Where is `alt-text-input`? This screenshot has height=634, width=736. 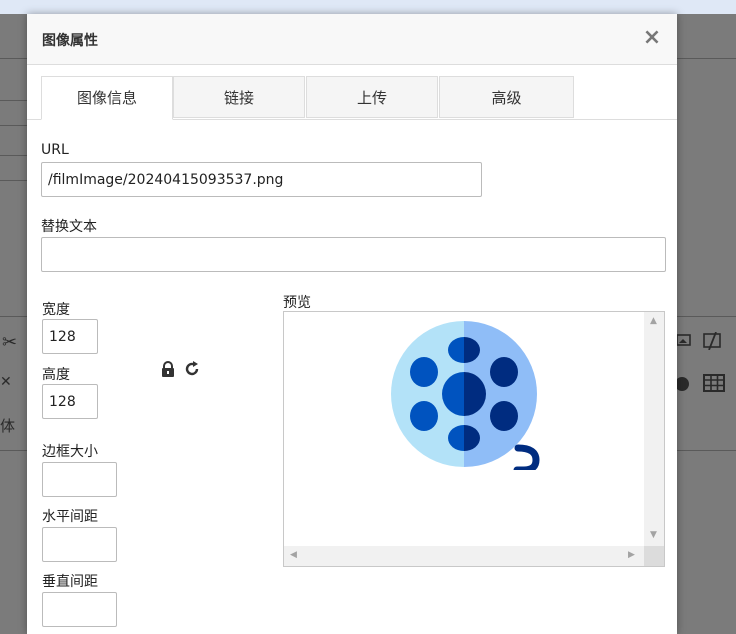 alt-text-input is located at coordinates (353, 254).